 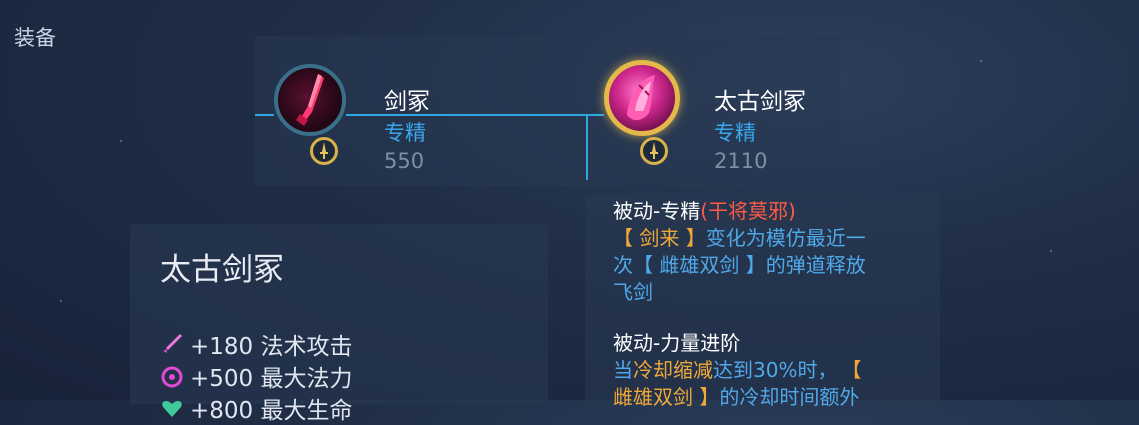 I want to click on ancient-sword-icon, so click(x=642, y=98).